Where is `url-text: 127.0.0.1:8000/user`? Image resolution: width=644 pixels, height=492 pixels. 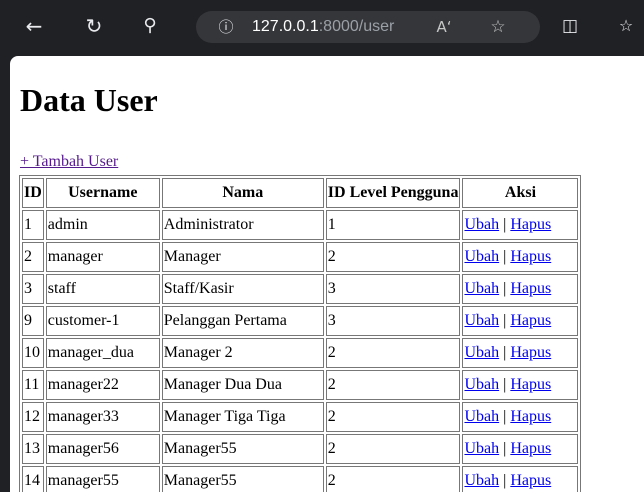 url-text: 127.0.0.1:8000/user is located at coordinates (323, 27).